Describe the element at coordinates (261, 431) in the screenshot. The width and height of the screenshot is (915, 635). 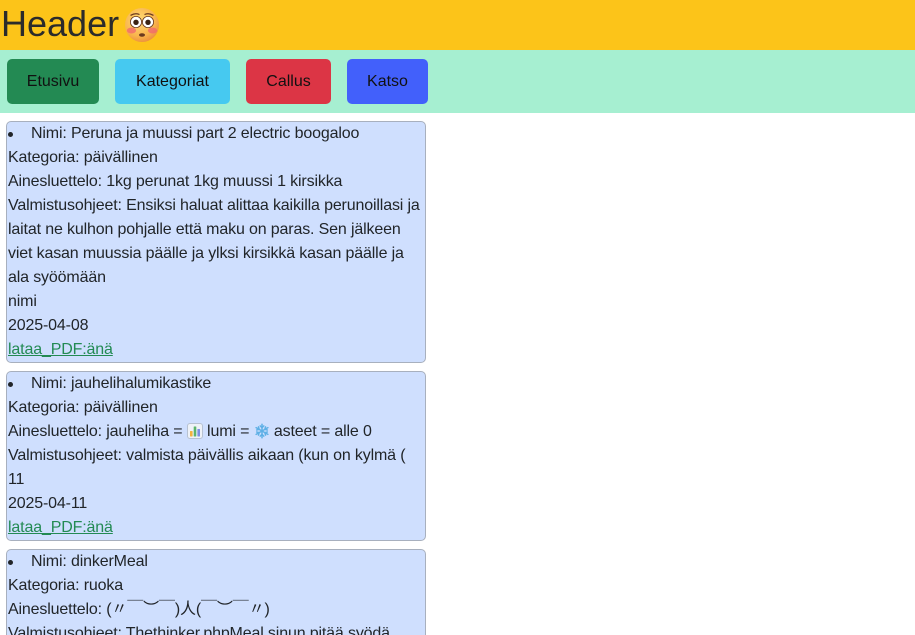
I see `snowflake-icon` at that location.